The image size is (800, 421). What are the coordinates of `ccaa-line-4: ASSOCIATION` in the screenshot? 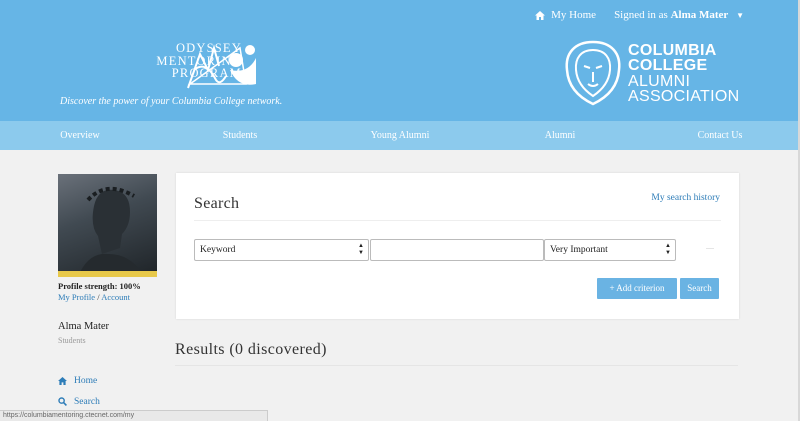 It's located at (684, 96).